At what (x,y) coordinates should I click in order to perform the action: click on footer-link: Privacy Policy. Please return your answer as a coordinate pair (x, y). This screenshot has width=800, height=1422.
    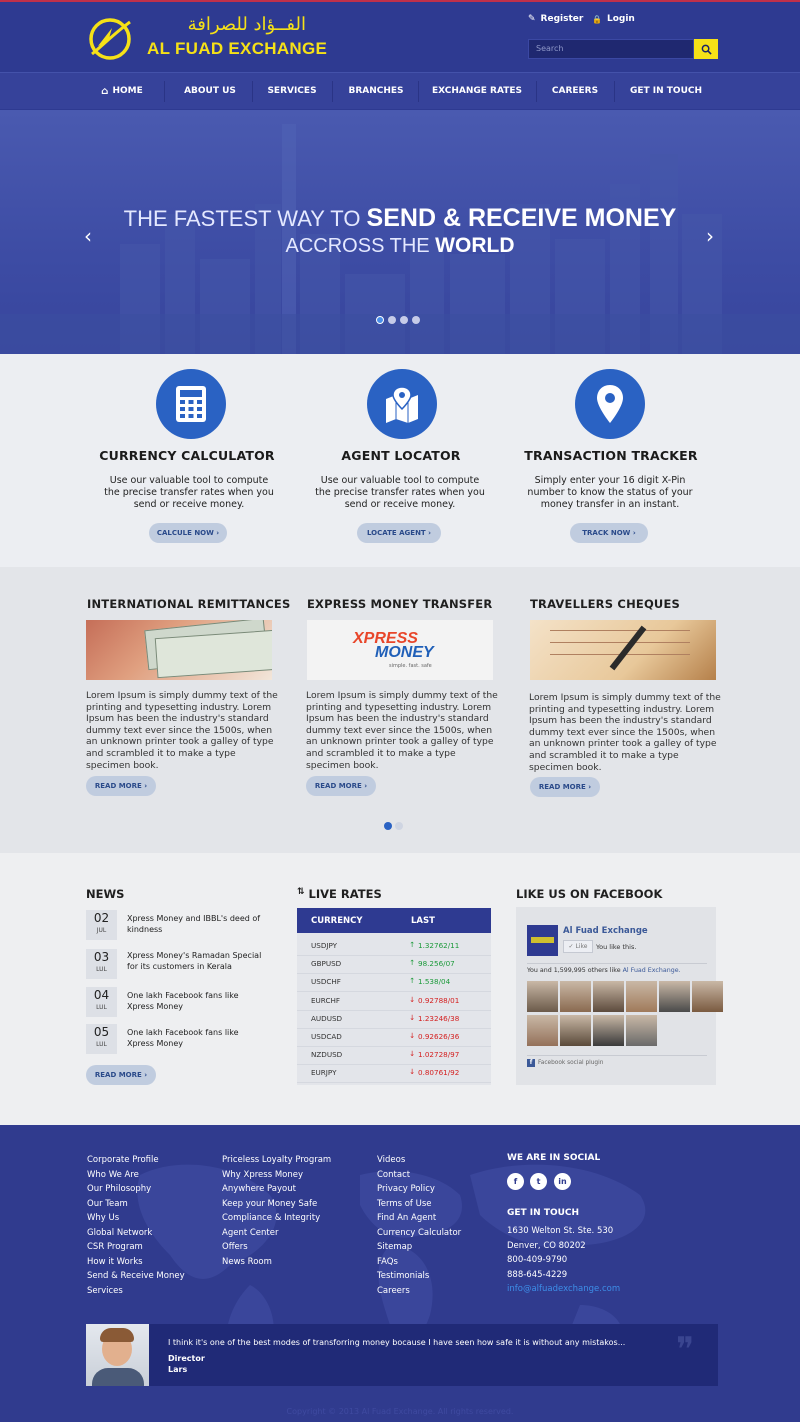
    Looking at the image, I should click on (419, 1189).